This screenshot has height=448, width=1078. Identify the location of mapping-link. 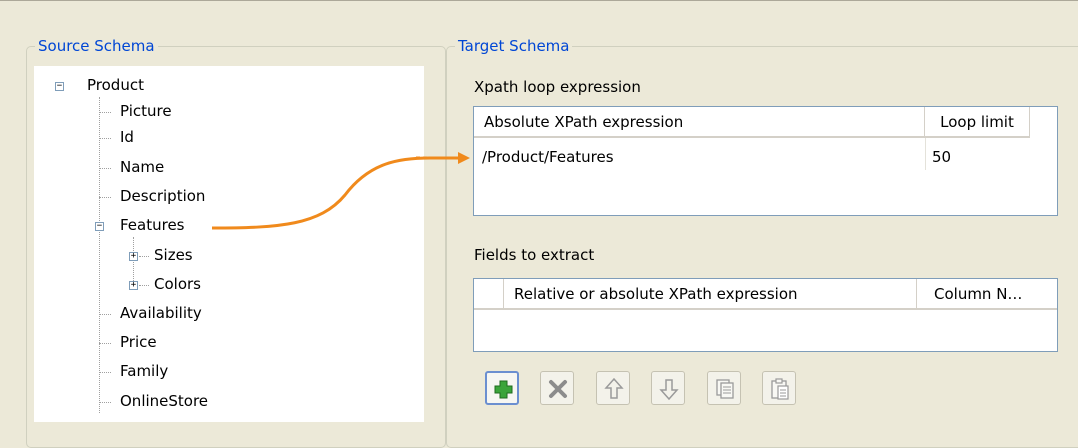
(340, 191).